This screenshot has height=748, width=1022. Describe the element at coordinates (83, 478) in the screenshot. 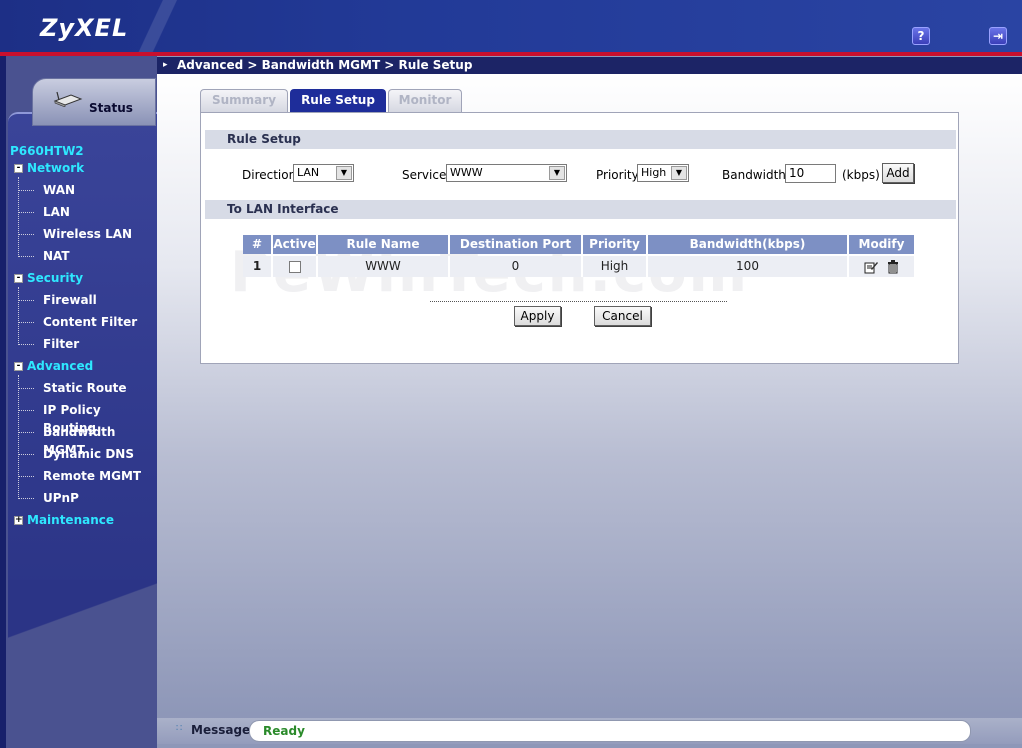

I see `sidebar-item-remote-mgmt: Remote MGMT` at that location.